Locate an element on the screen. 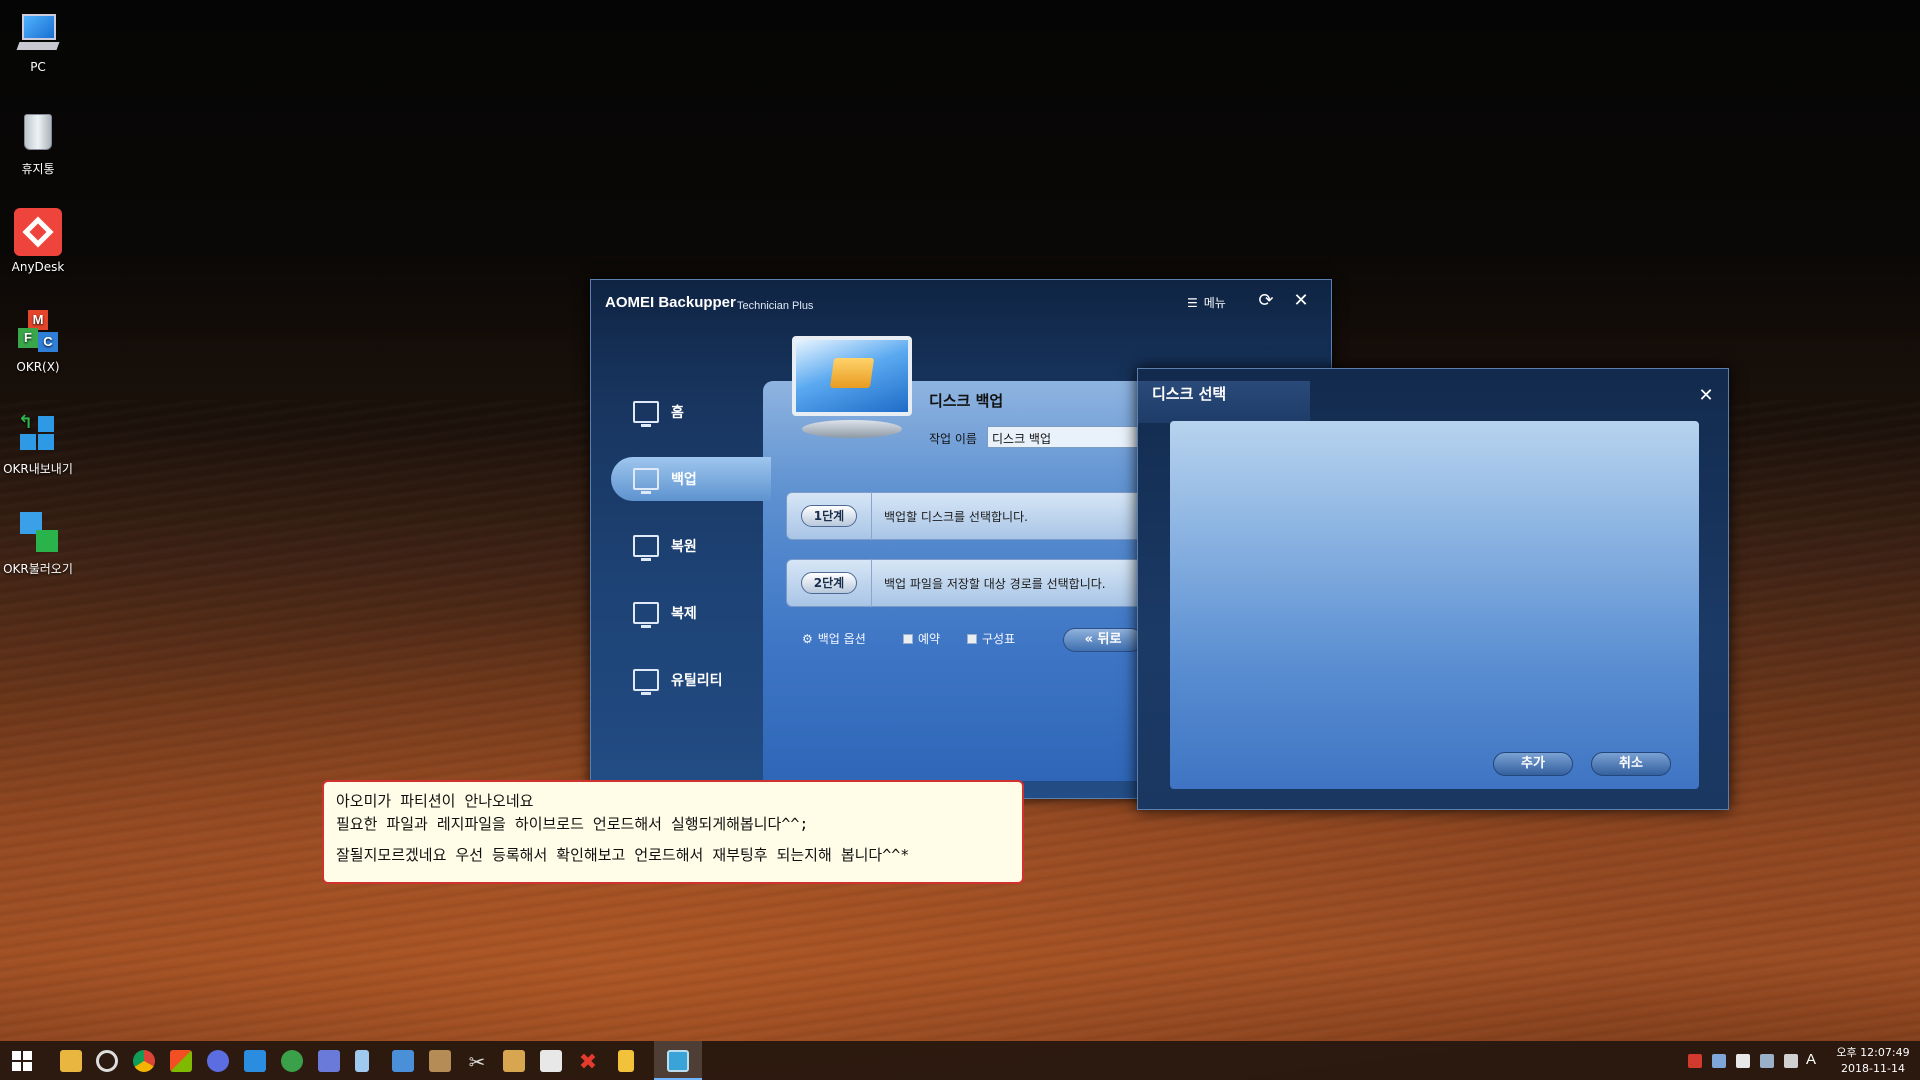  pc-icon is located at coordinates (38, 32).